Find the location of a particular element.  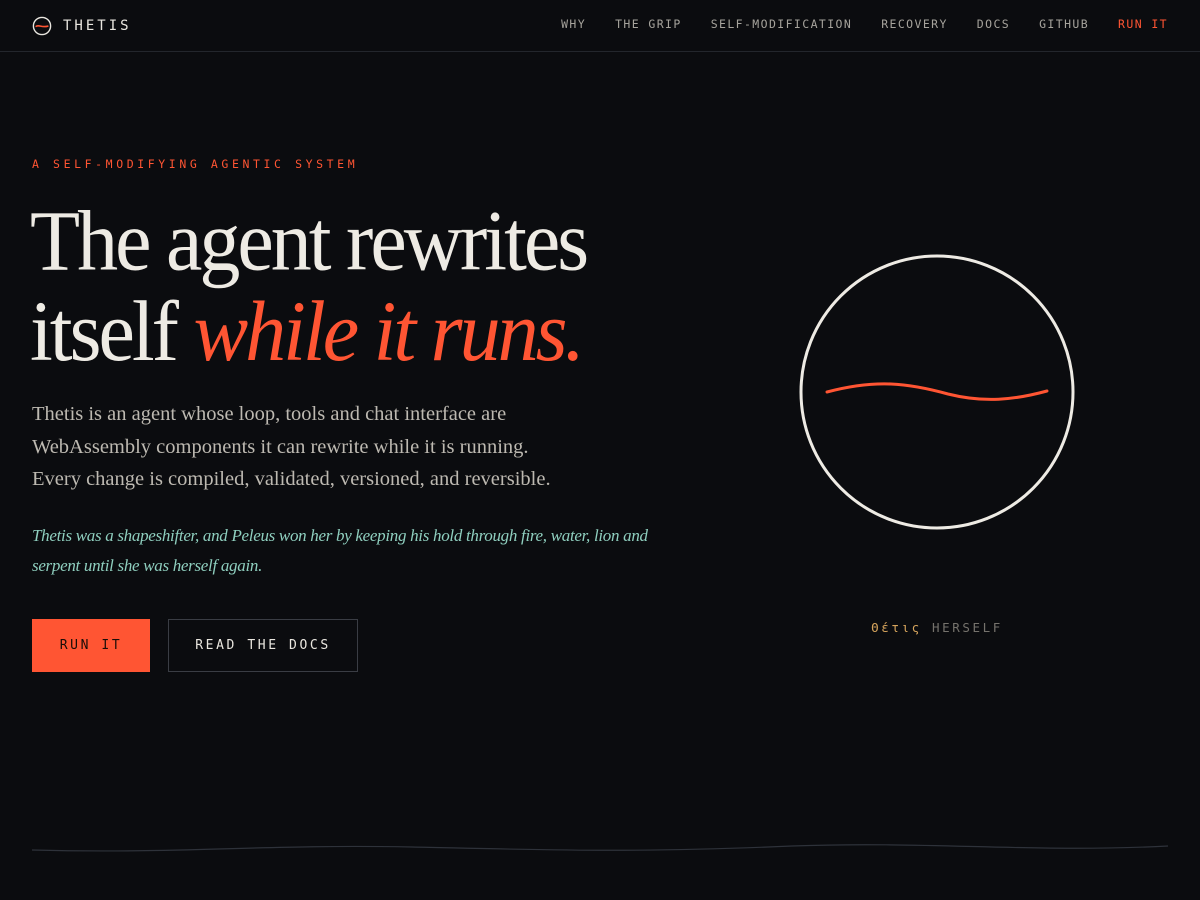

brand-home-link: THETIS is located at coordinates (82, 26).